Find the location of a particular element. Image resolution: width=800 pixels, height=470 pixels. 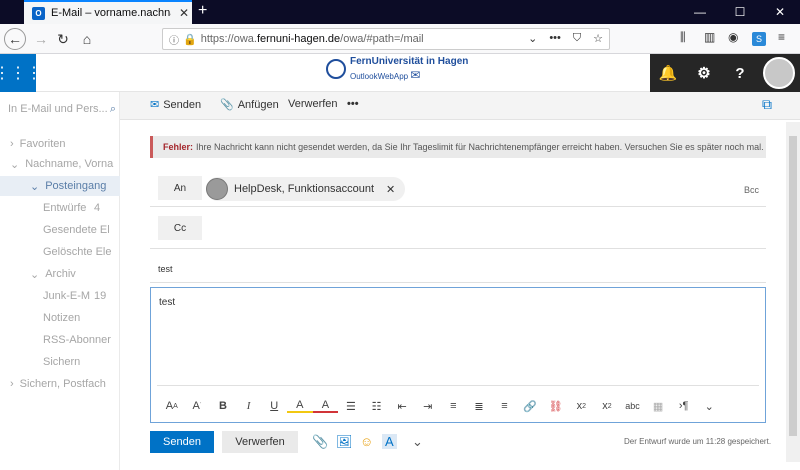

search-icon: ⌕ is located at coordinates (113, 109).